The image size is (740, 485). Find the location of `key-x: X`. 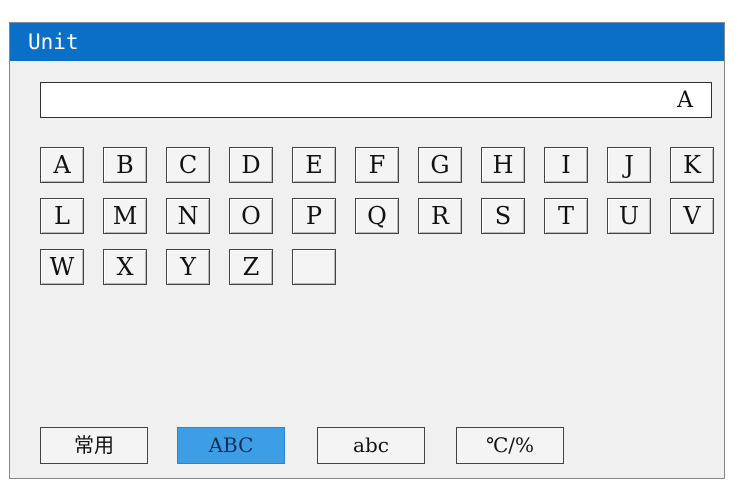

key-x: X is located at coordinates (125, 267).